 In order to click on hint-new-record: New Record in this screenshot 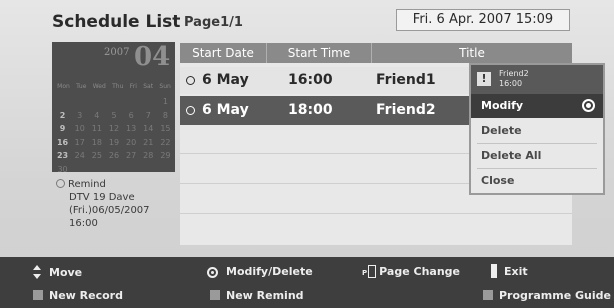, I will do `click(78, 295)`.